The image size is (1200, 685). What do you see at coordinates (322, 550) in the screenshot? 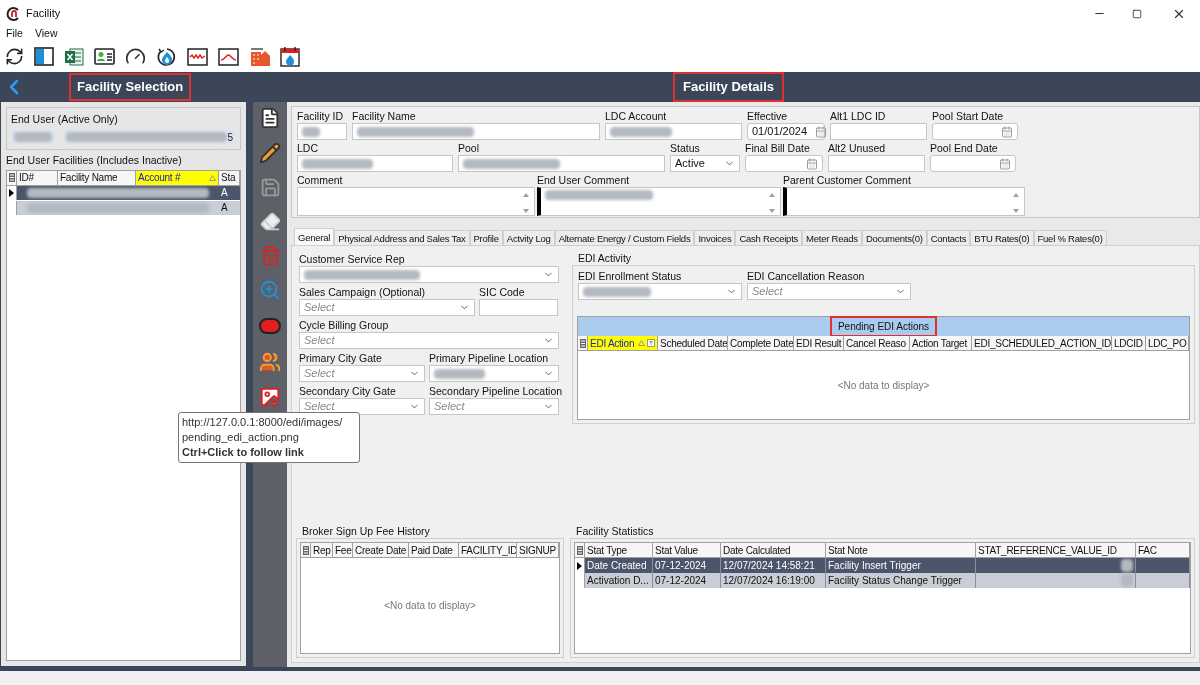
I see `column-header: Rep` at bounding box center [322, 550].